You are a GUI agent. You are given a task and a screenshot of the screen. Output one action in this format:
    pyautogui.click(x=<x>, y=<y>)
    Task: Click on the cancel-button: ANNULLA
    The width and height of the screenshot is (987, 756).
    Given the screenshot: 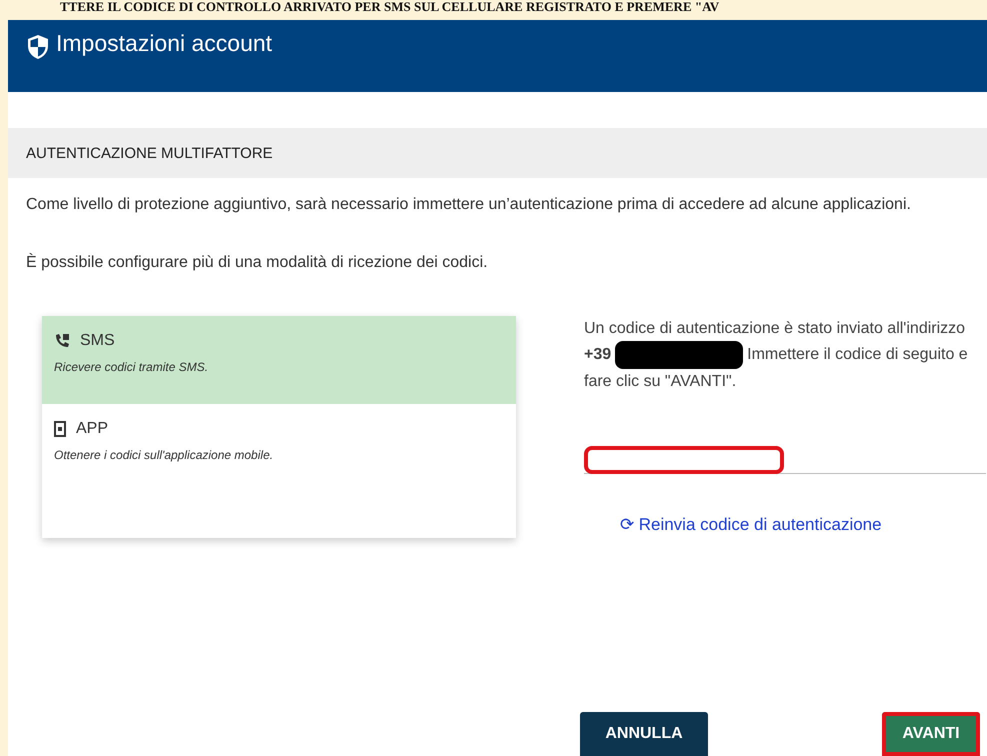 What is the action you would take?
    pyautogui.click(x=644, y=734)
    